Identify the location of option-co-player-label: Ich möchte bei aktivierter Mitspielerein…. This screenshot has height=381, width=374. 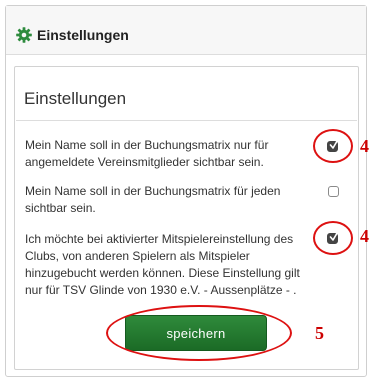
(162, 264).